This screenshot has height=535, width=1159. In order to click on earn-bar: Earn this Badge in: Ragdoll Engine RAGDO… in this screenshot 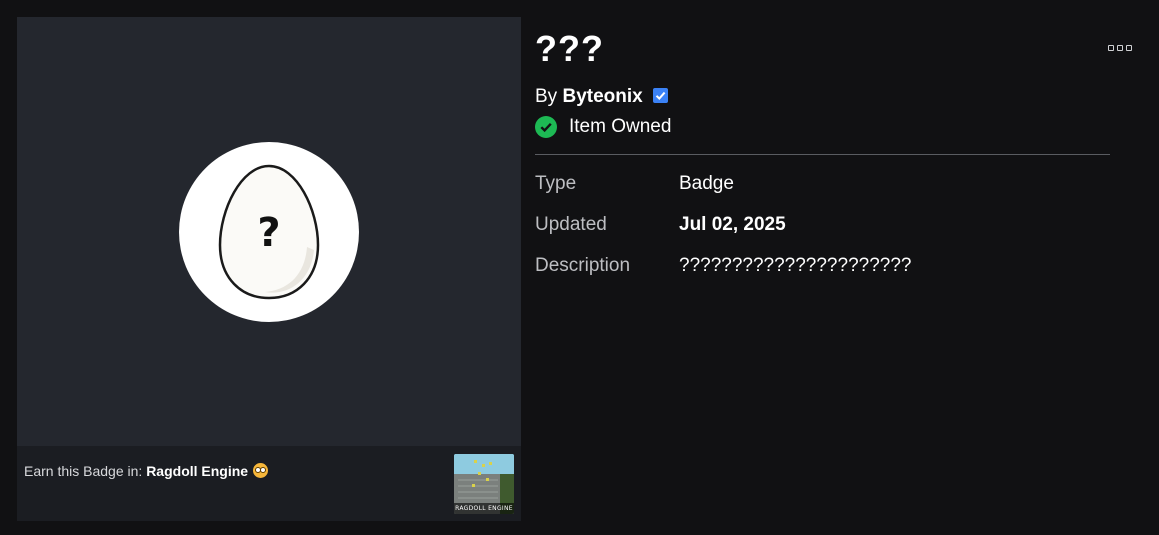, I will do `click(269, 483)`.